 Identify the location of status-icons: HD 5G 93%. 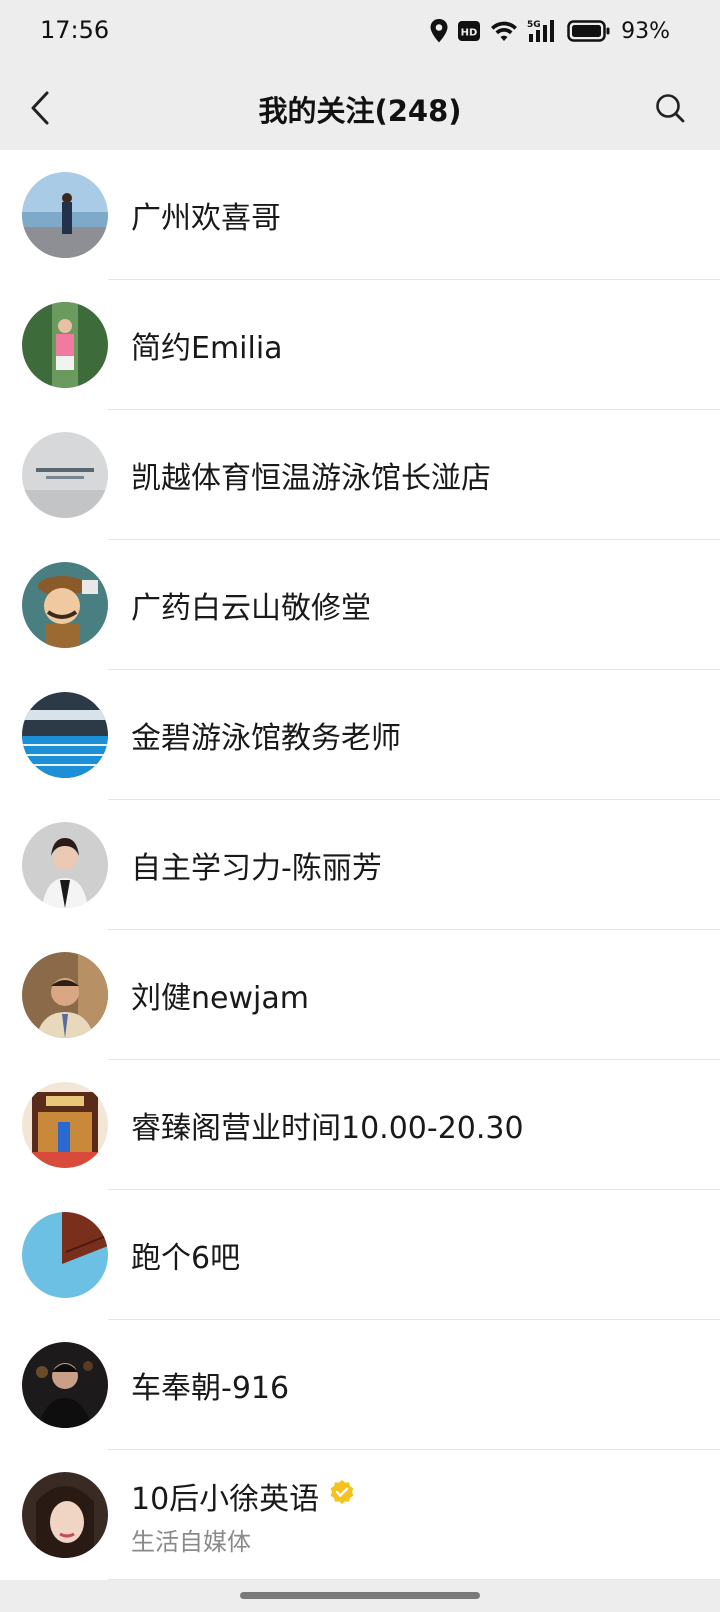
(549, 31).